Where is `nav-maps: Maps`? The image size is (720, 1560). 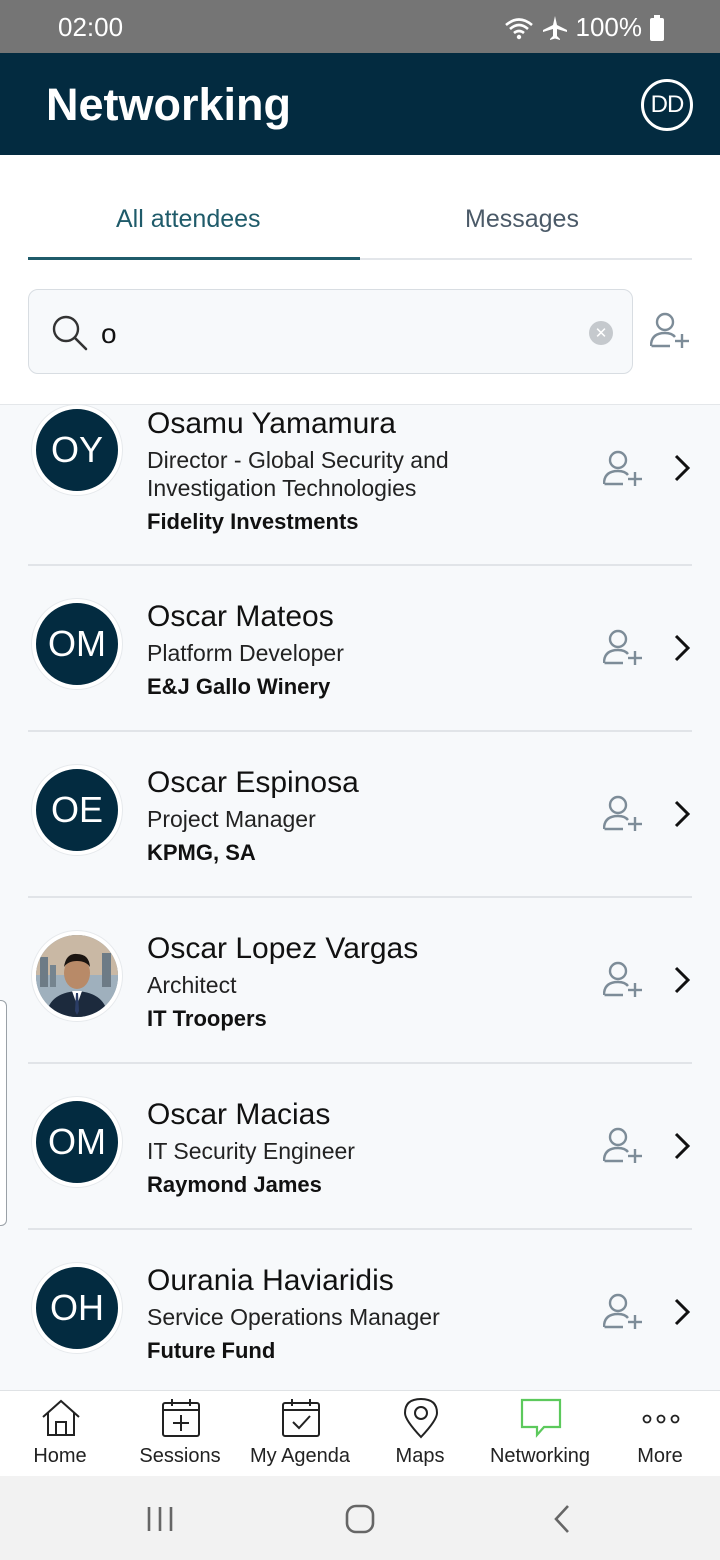 nav-maps: Maps is located at coordinates (420, 1434).